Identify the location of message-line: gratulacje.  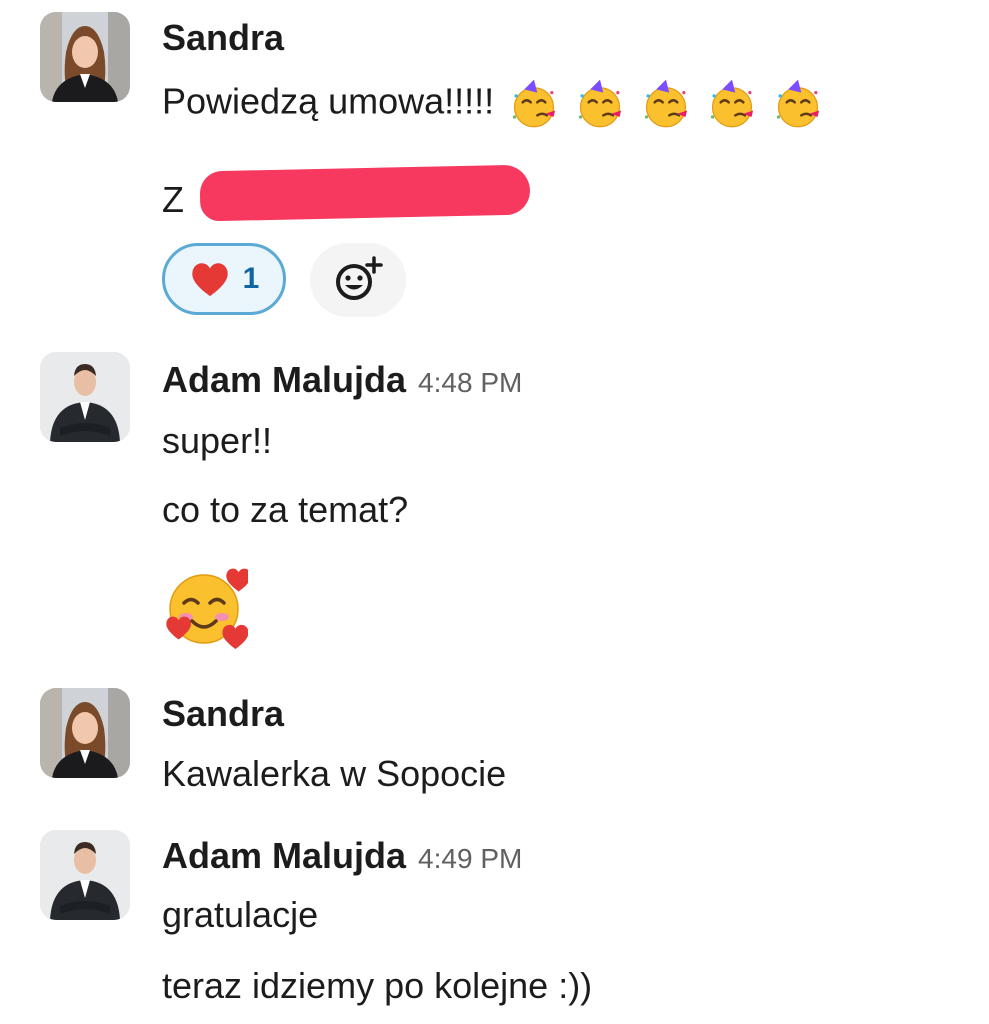
(240, 914).